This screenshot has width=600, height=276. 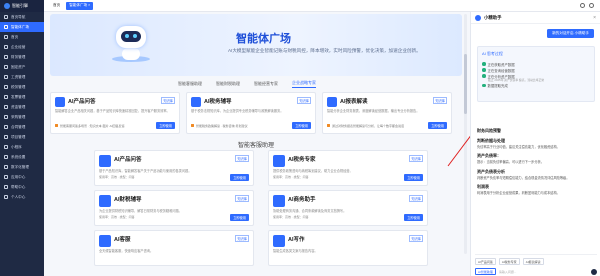 I want to click on scrollbar-thumb, so click(x=465, y=84).